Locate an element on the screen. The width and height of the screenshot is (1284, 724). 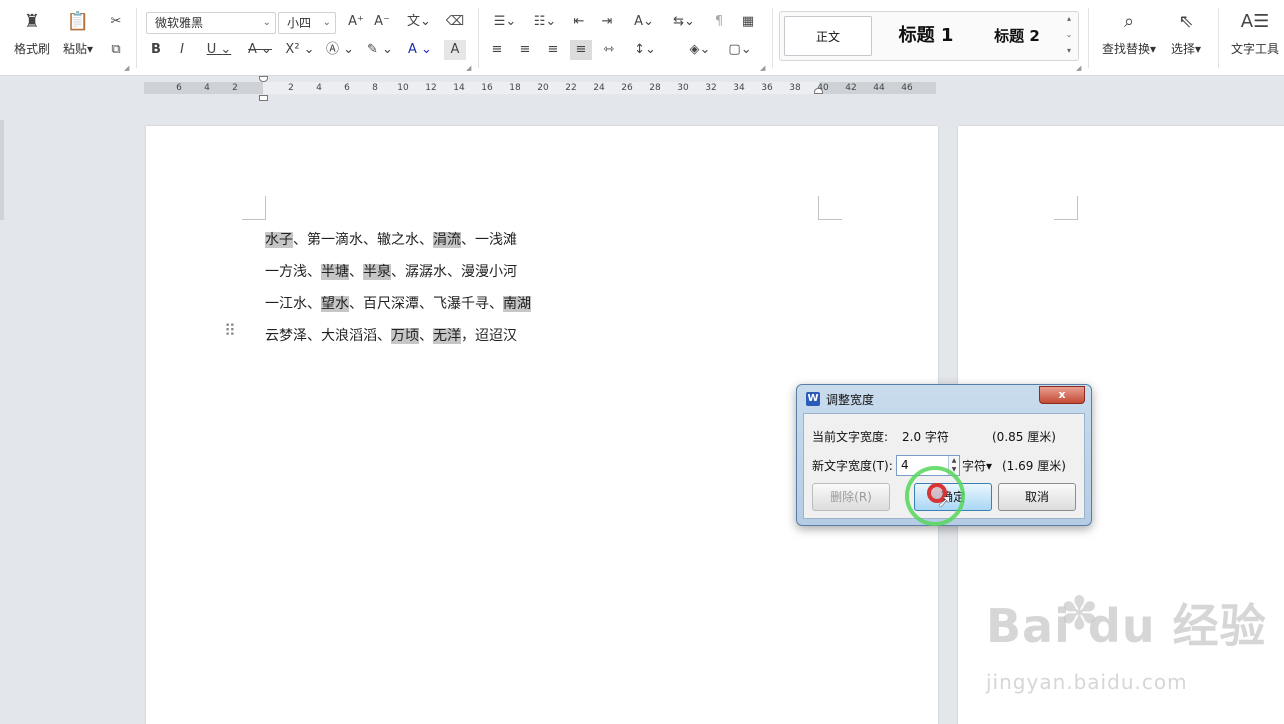
dialog-titlebar: W 调整宽度 x is located at coordinates (944, 398).